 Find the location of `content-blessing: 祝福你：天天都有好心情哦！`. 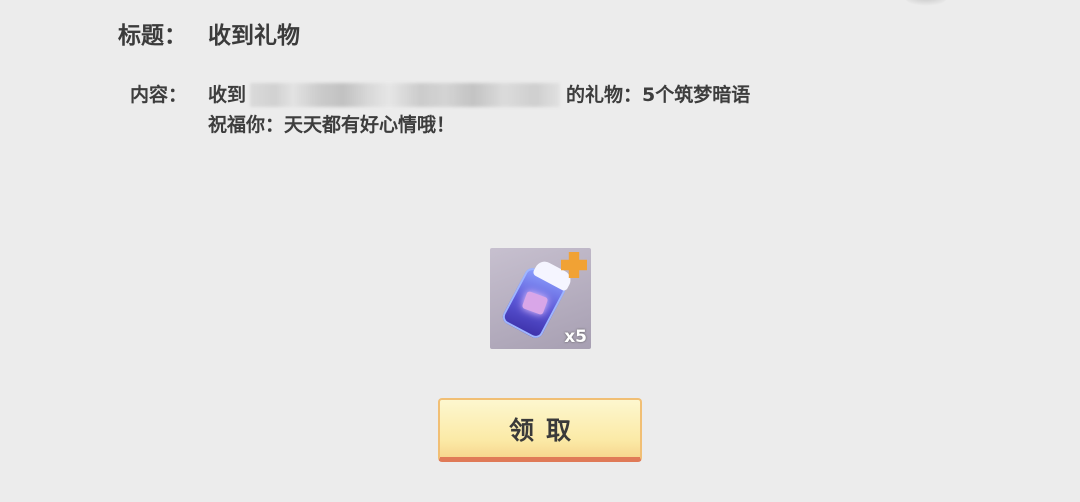

content-blessing: 祝福你：天天都有好心情哦！ is located at coordinates (332, 125).